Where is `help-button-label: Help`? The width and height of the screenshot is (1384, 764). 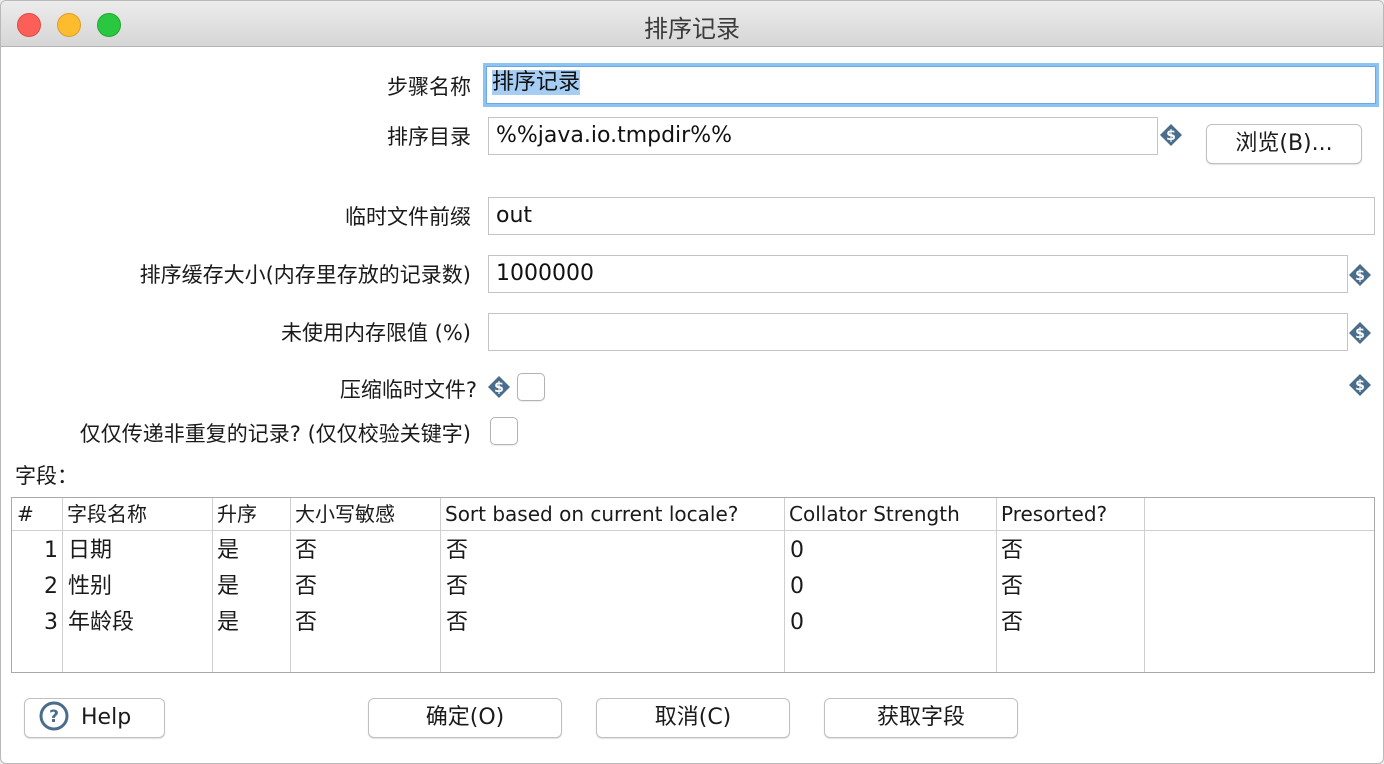
help-button-label: Help is located at coordinates (106, 717).